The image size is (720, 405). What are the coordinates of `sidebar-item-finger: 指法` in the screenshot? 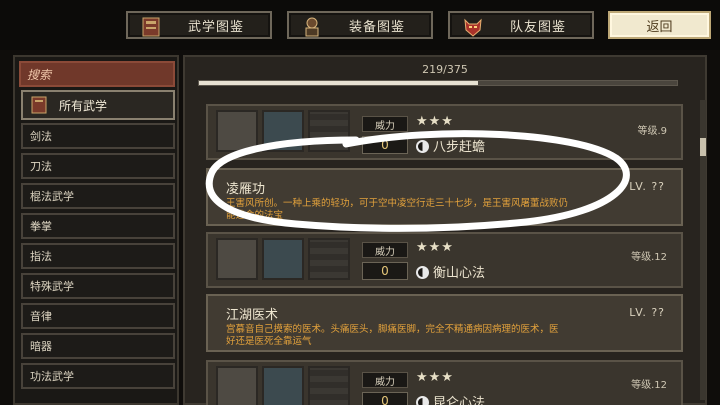 It's located at (98, 256).